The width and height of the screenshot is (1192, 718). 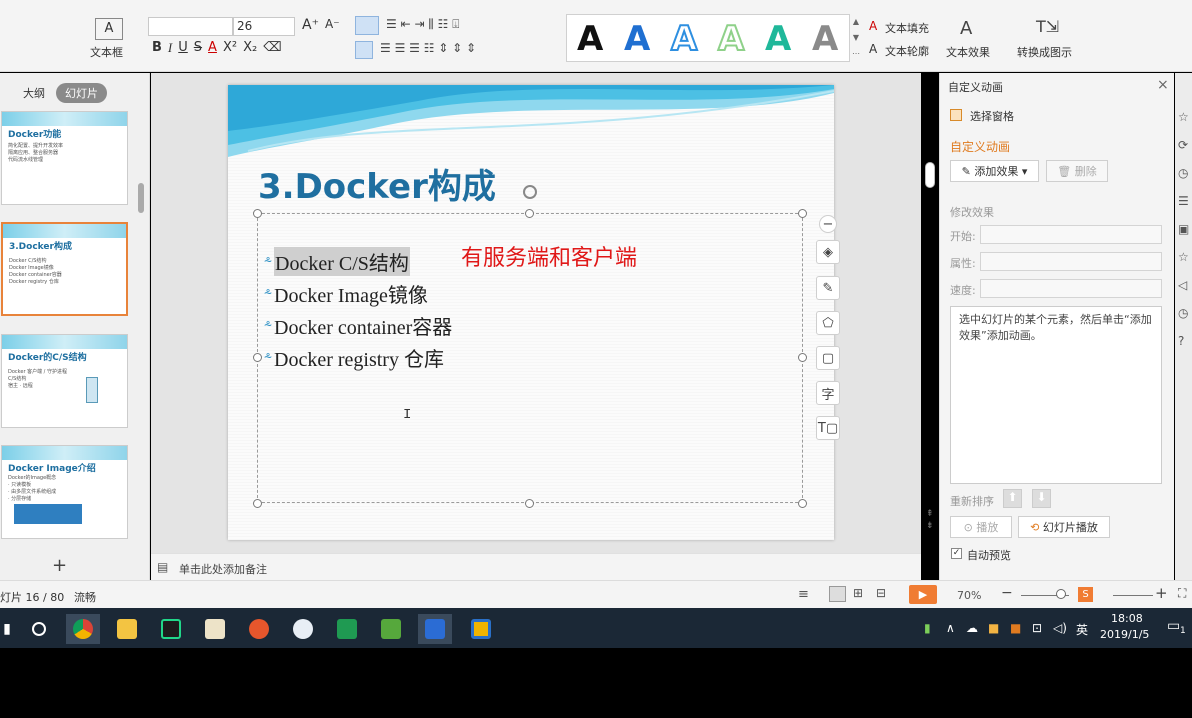 I want to click on input-method-icon: S, so click(x=1085, y=594).